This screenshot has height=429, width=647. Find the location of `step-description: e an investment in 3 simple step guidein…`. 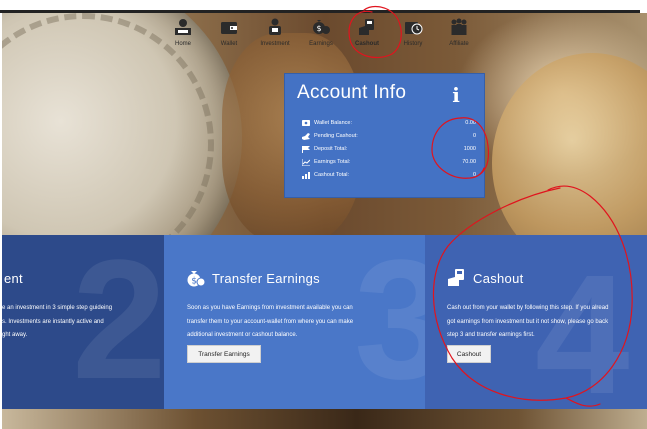

step-description: e an investment in 3 simple step guidein… is located at coordinates (57, 322).